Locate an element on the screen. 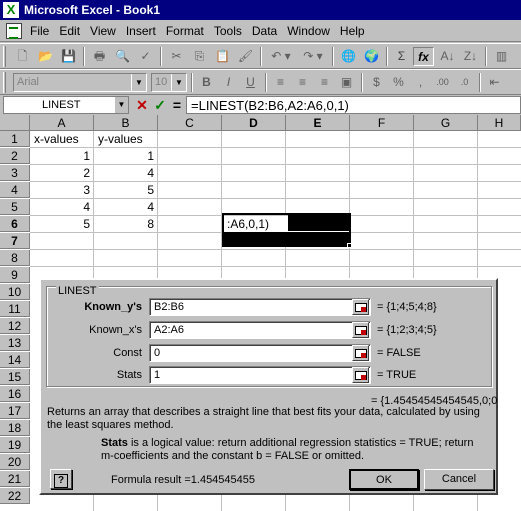 The image size is (521, 511). save-icon: 💾 is located at coordinates (68, 56).